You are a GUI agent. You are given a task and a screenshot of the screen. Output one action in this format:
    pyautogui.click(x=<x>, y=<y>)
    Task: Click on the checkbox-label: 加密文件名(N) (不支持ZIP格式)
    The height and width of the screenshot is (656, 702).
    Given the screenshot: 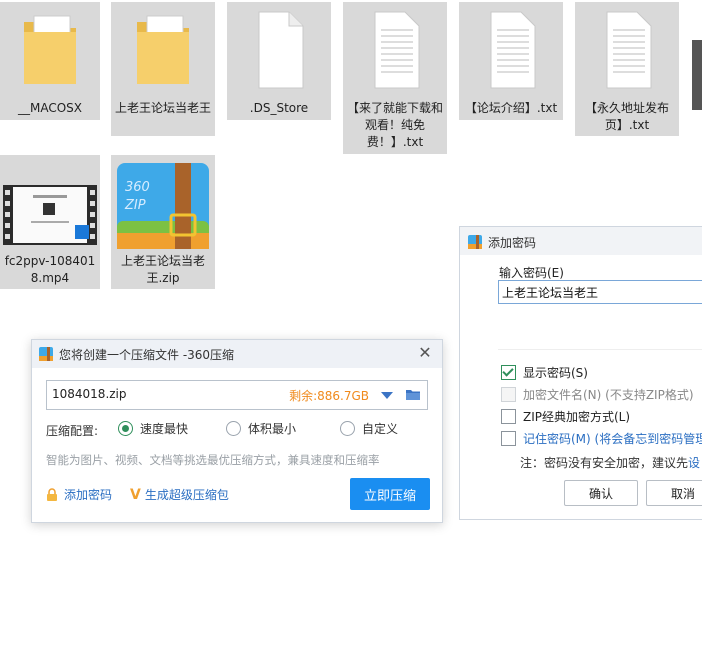 What is the action you would take?
    pyautogui.click(x=608, y=395)
    